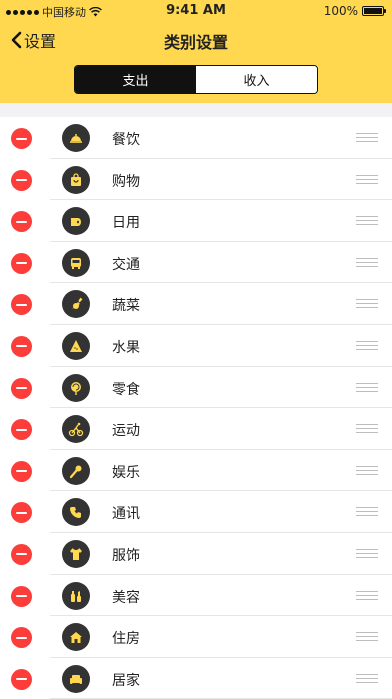  I want to click on category-row: 蔬菜, so click(196, 304).